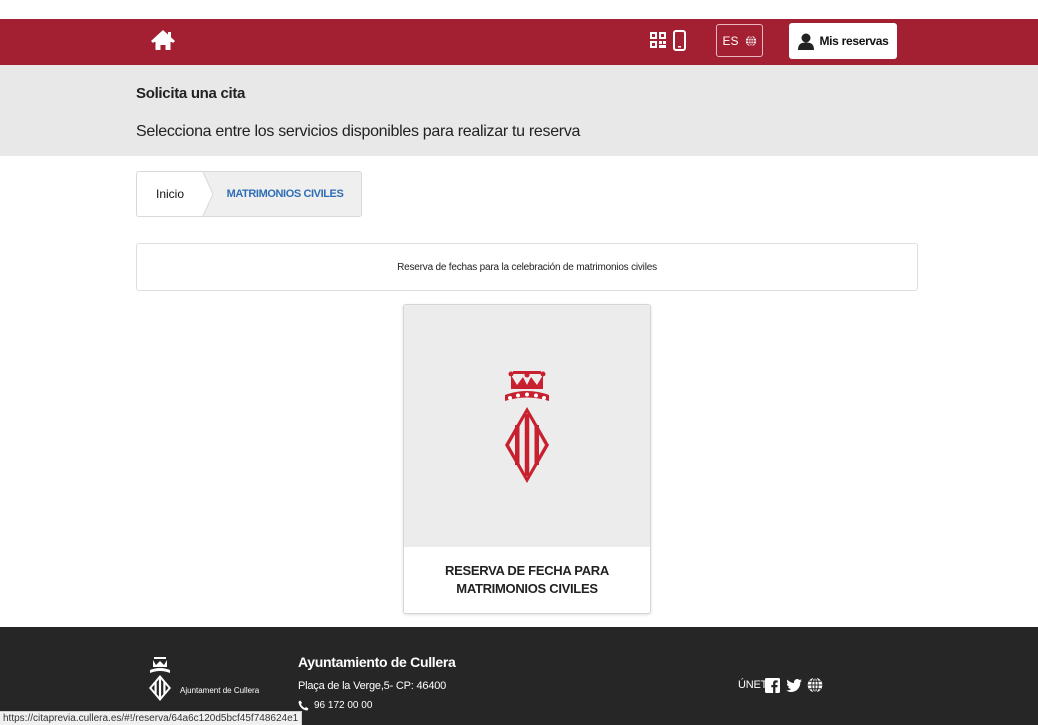 The image size is (1038, 725). What do you see at coordinates (658, 40) in the screenshot?
I see `qr-code-icon` at bounding box center [658, 40].